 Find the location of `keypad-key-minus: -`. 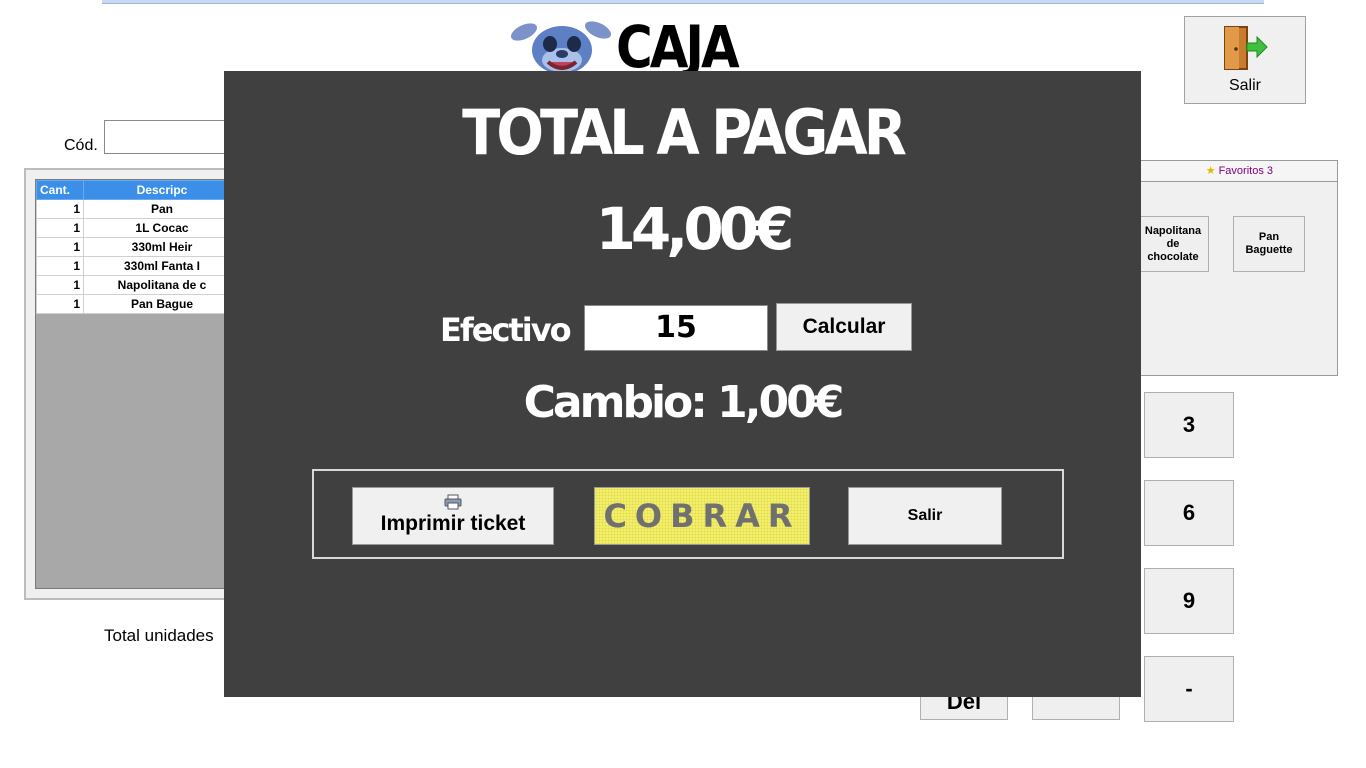

keypad-key-minus: - is located at coordinates (1189, 689).